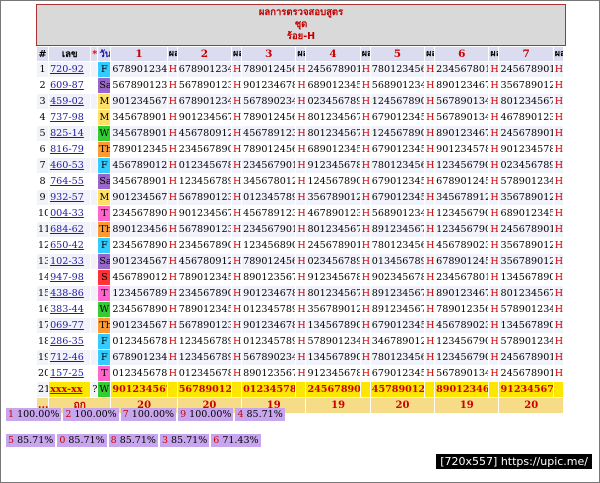 The height and width of the screenshot is (483, 600). I want to click on row-number-link: 947-98, so click(70, 277).